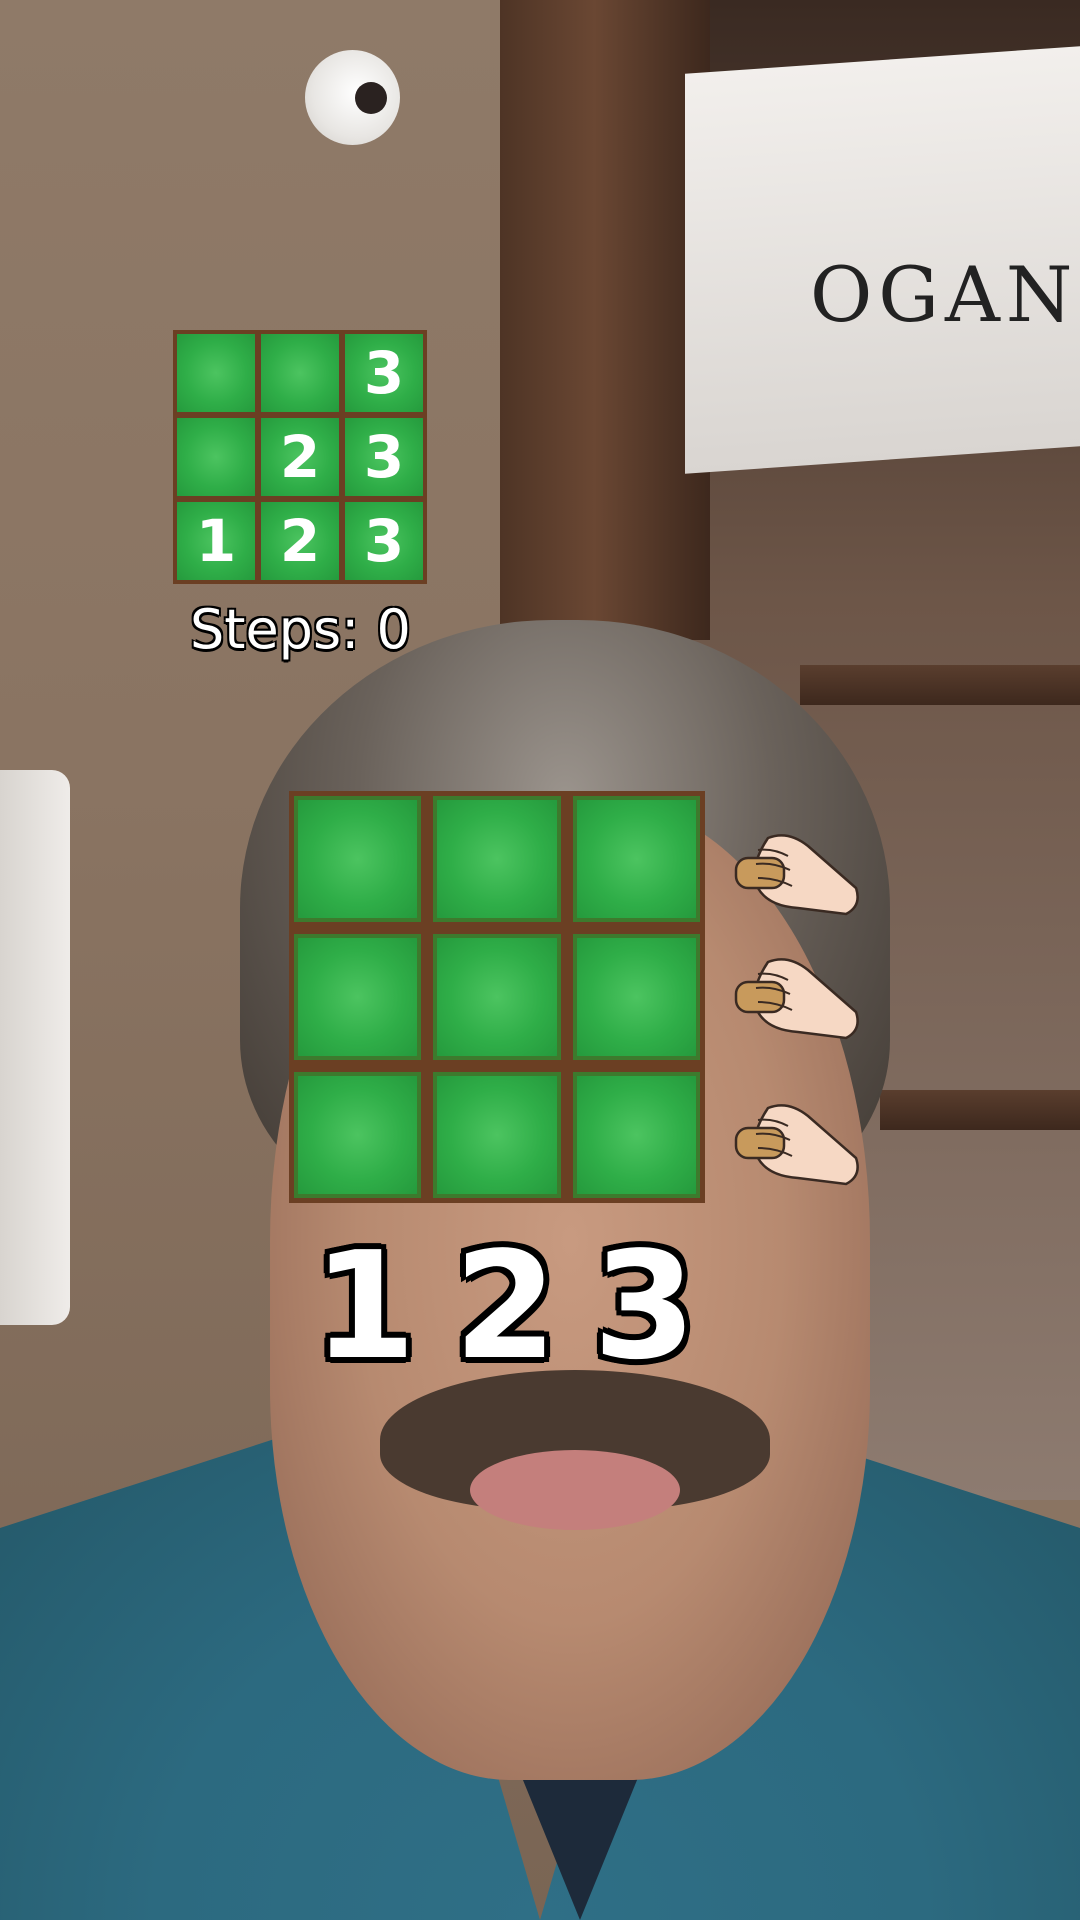  What do you see at coordinates (35, 1047) in the screenshot?
I see `wall-panel` at bounding box center [35, 1047].